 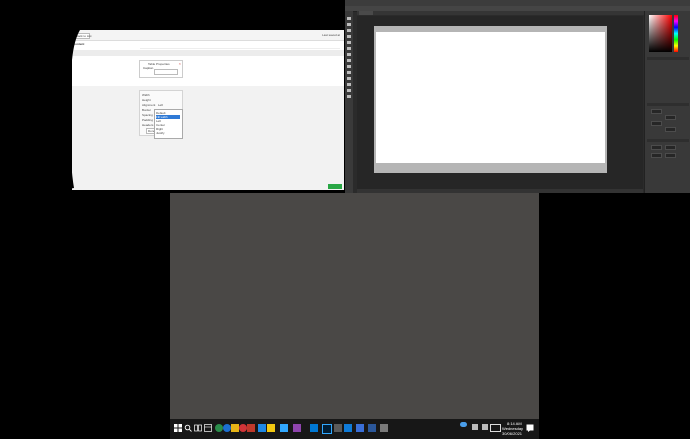 What do you see at coordinates (349, 54) in the screenshot?
I see `stamp-tool-icon` at bounding box center [349, 54].